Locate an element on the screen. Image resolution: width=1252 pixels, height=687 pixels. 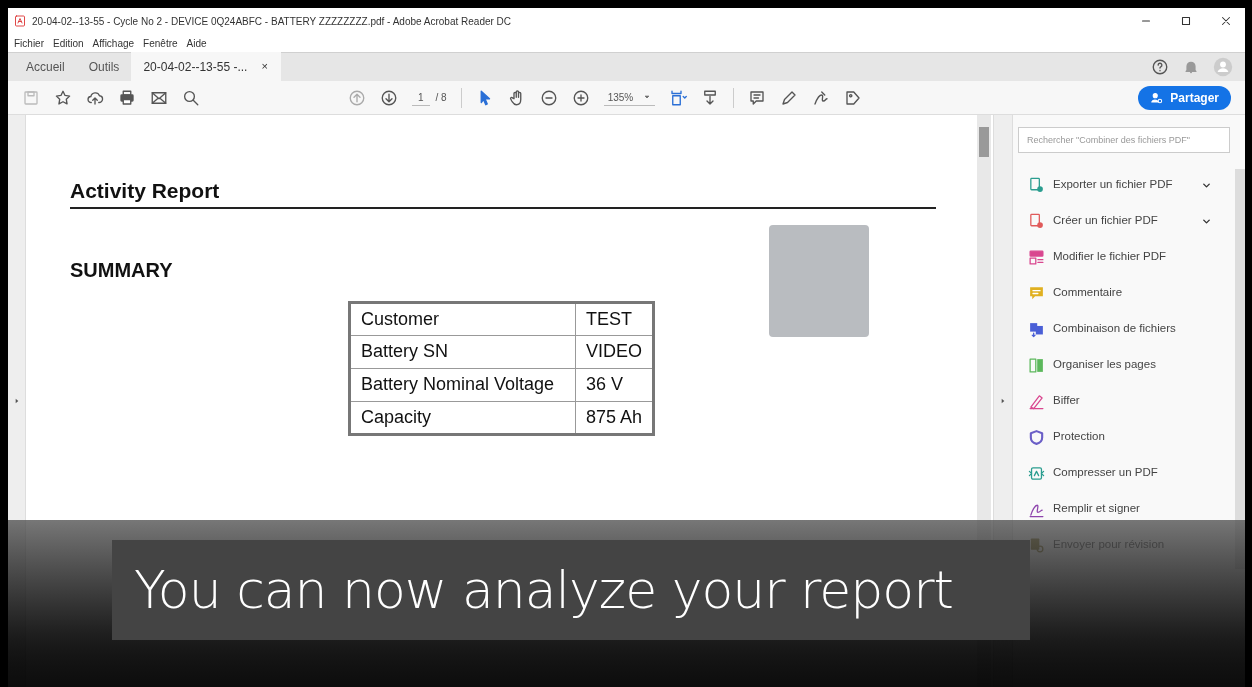
tool-item: Combinaison de fichiers is located at coordinates (1124, 329).